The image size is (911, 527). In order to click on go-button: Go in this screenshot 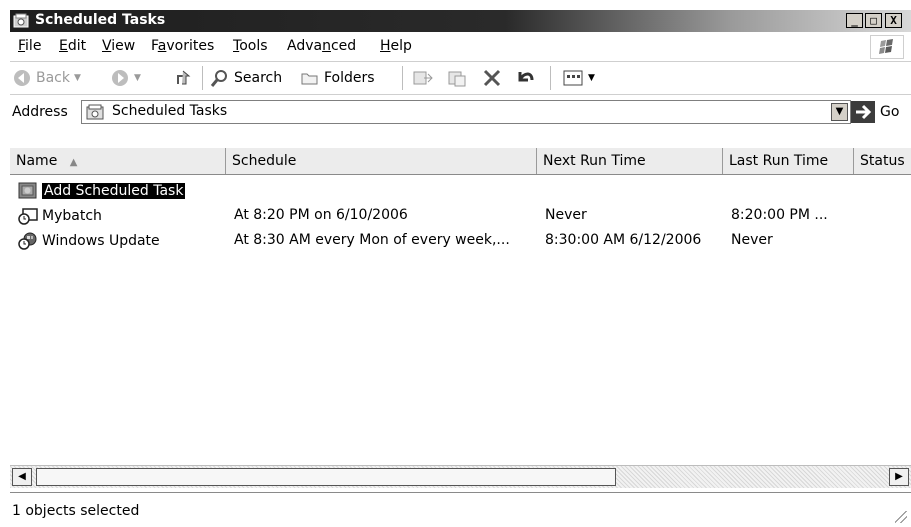, I will do `click(889, 112)`.